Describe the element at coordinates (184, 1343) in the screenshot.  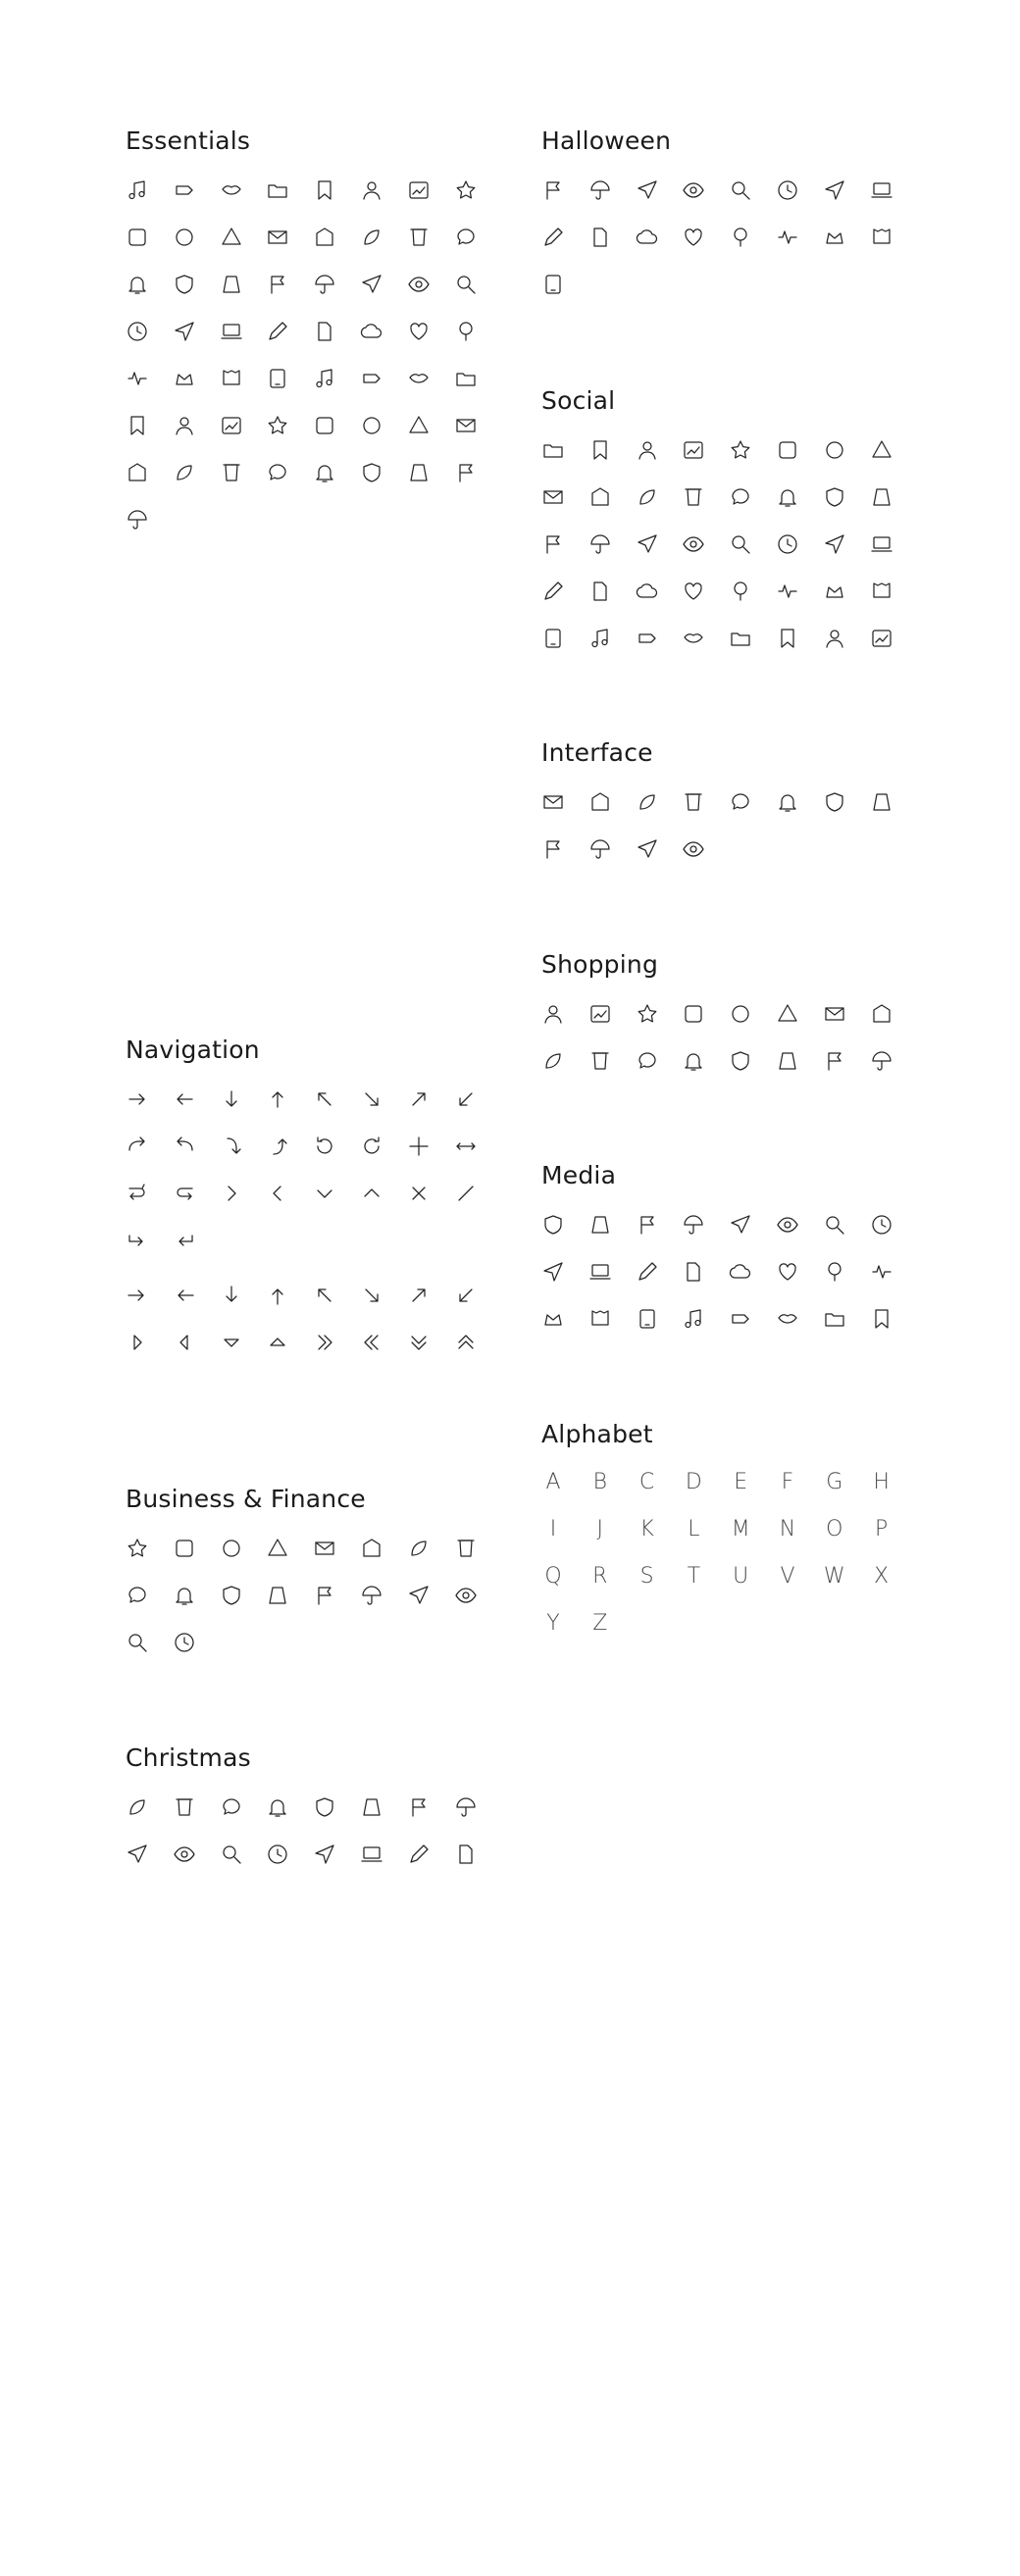
I see `caret-left-icon` at that location.